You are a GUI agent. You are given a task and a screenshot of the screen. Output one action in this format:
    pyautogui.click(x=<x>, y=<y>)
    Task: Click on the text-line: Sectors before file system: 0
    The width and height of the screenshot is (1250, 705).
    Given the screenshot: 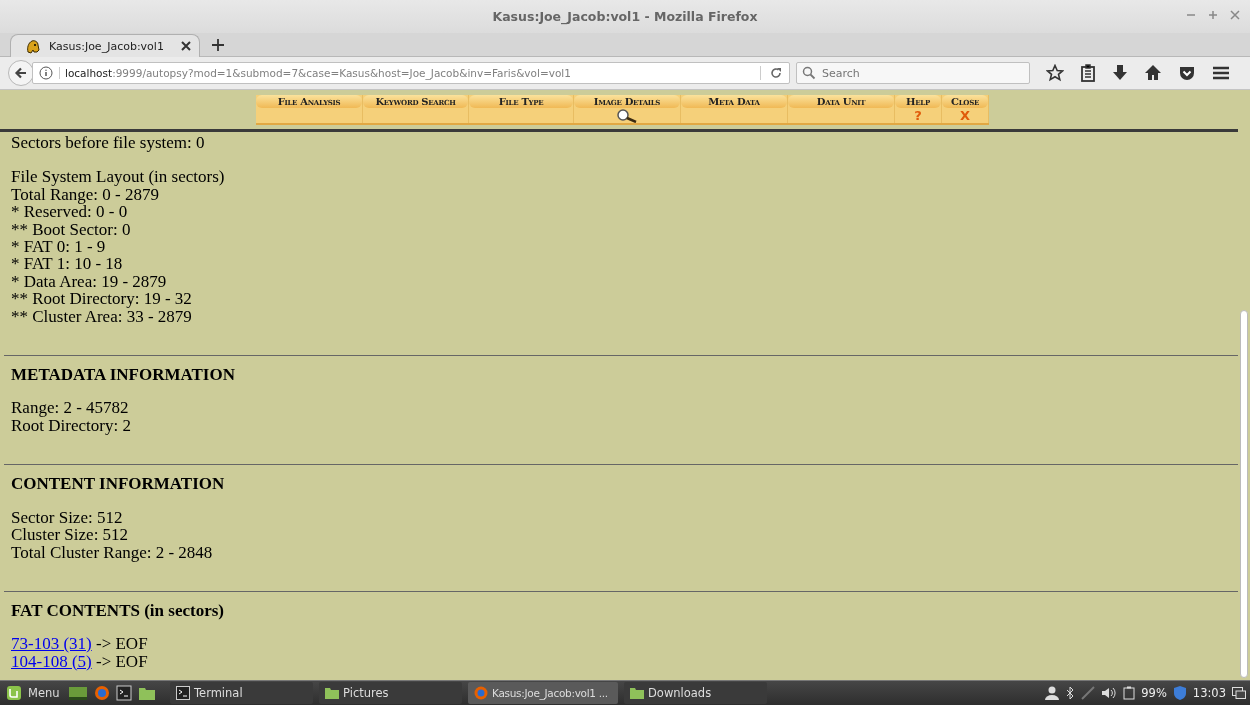 What is the action you would take?
    pyautogui.click(x=108, y=143)
    